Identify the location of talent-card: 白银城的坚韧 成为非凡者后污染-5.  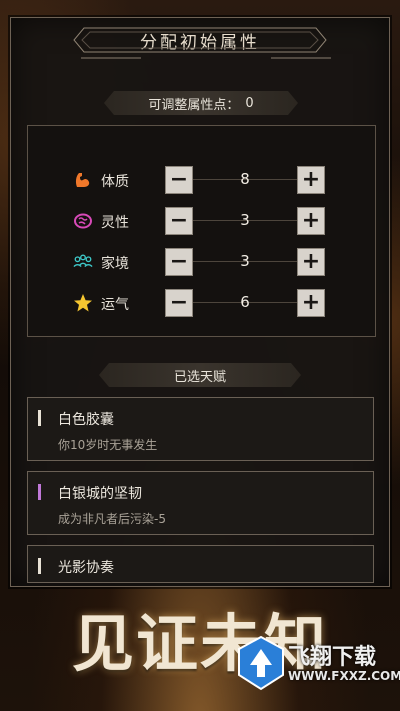
(200, 503).